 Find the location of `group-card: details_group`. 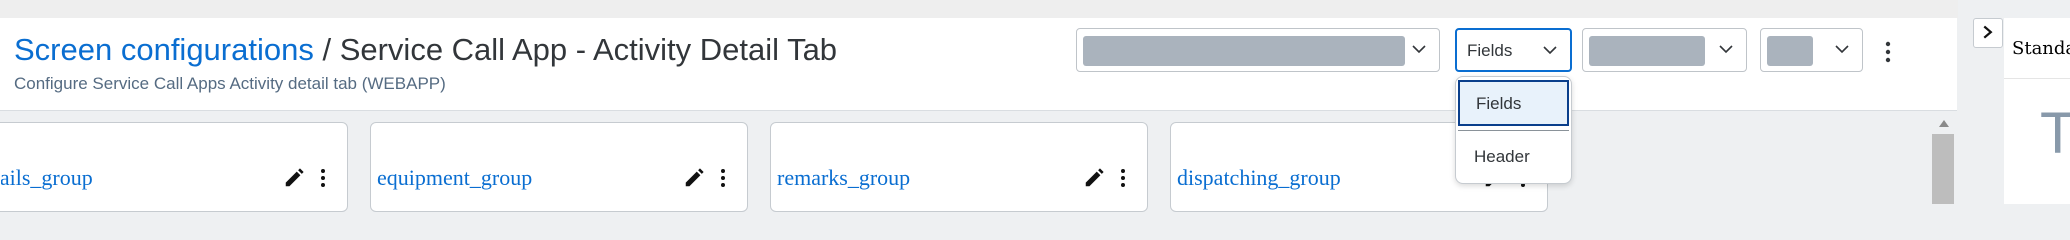

group-card: details_group is located at coordinates (174, 167).